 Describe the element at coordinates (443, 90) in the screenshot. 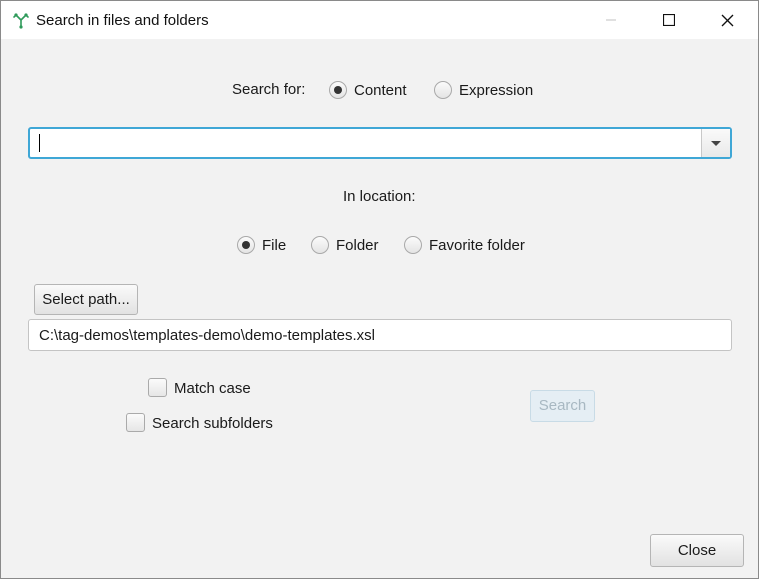

I see `expression-radio` at that location.